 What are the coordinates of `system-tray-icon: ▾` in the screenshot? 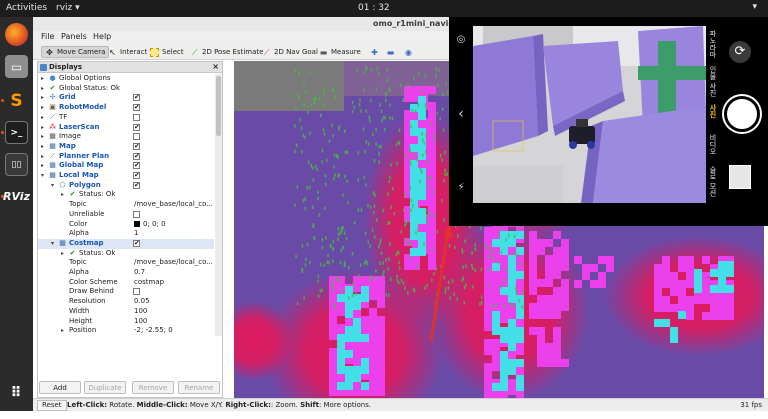 It's located at (756, 7).